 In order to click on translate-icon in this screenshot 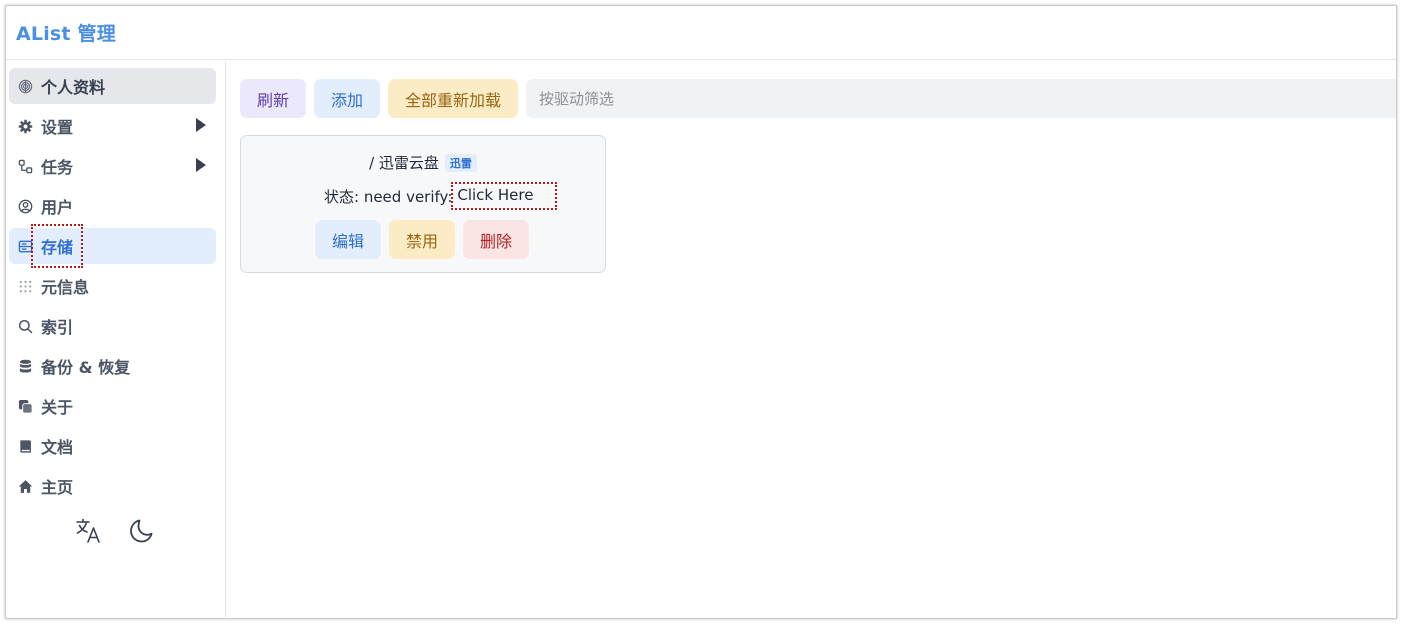, I will do `click(89, 531)`.